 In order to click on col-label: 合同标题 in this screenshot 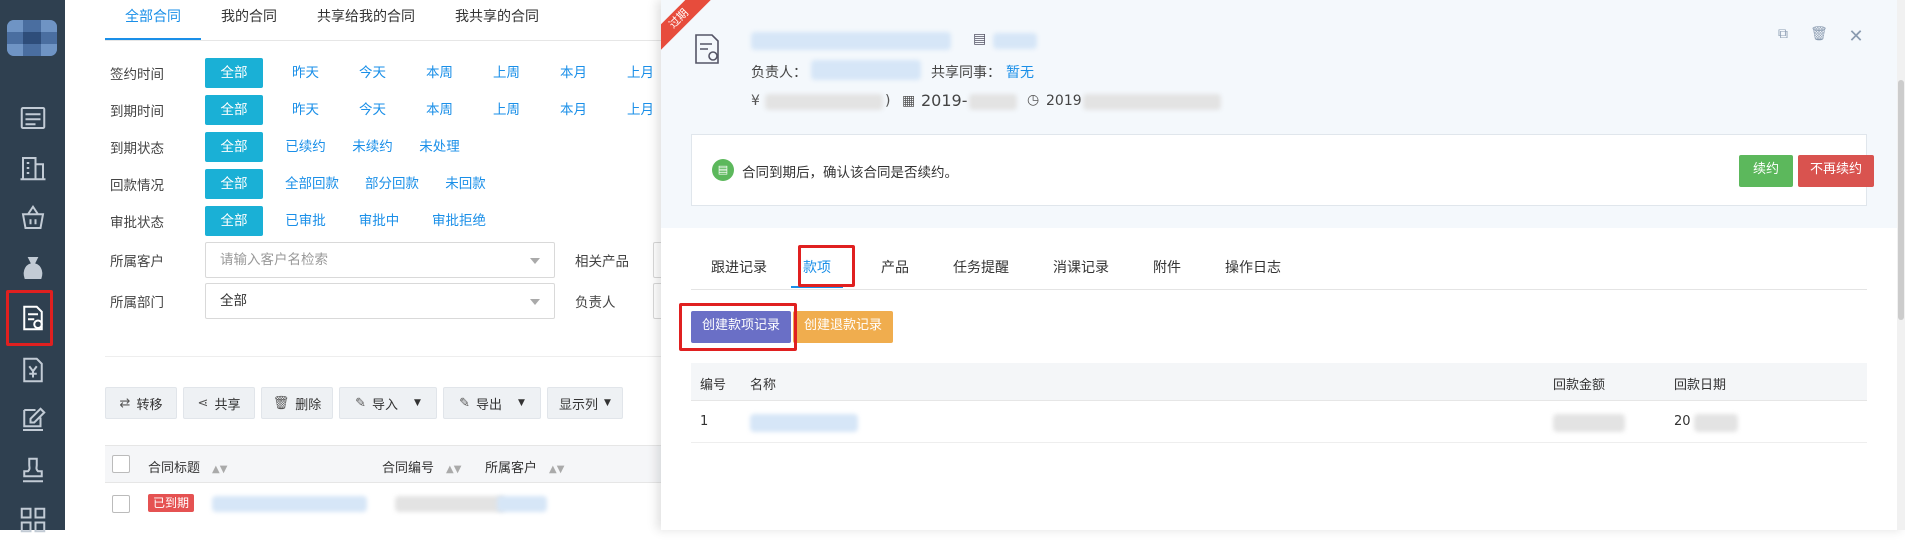, I will do `click(174, 468)`.